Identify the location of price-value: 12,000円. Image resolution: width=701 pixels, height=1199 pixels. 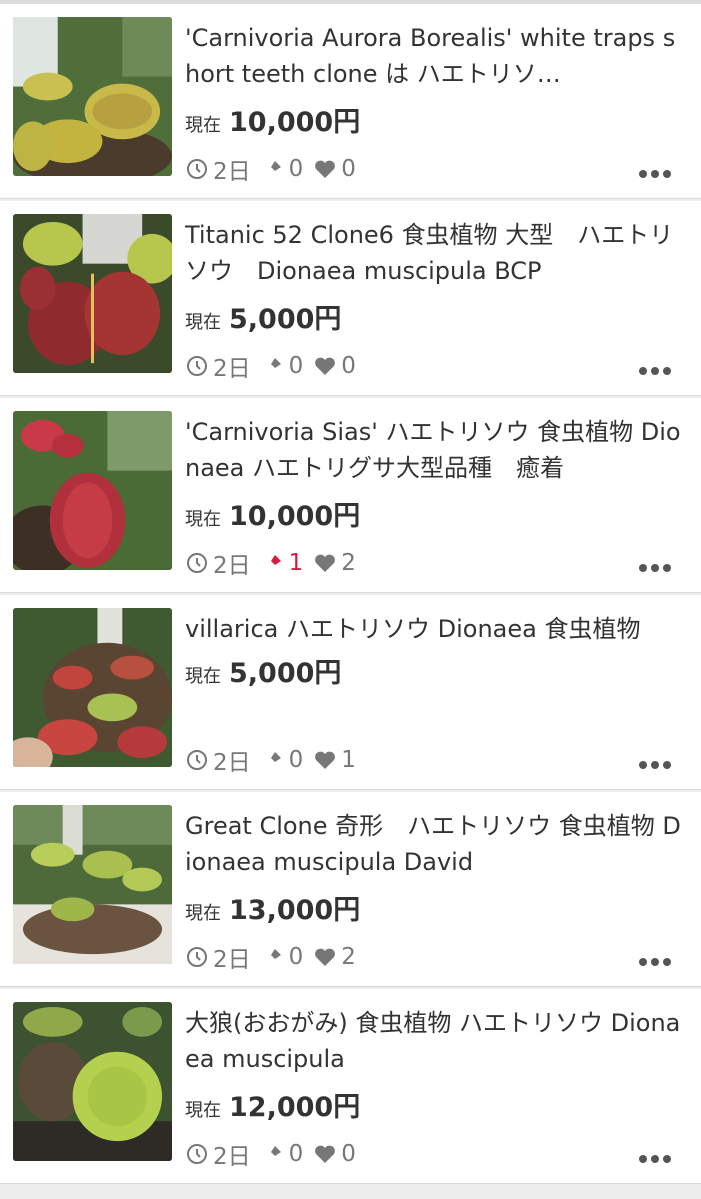
(295, 1107).